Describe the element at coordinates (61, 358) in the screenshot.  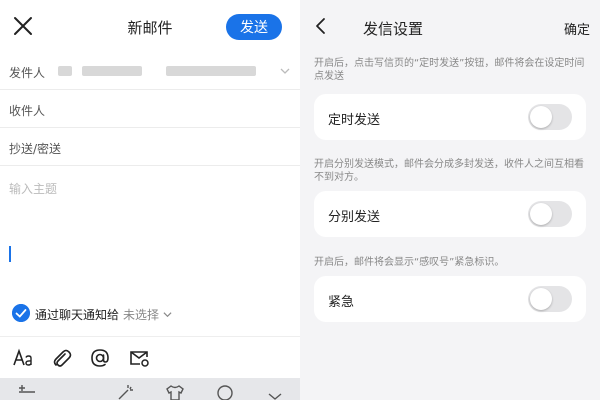
I see `attachment-icon` at that location.